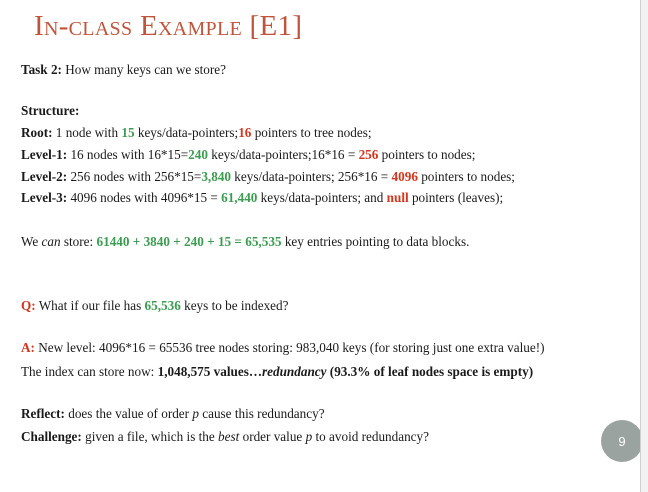 Image resolution: width=648 pixels, height=492 pixels. Describe the element at coordinates (229, 436) in the screenshot. I see `challenge-best: best` at that location.